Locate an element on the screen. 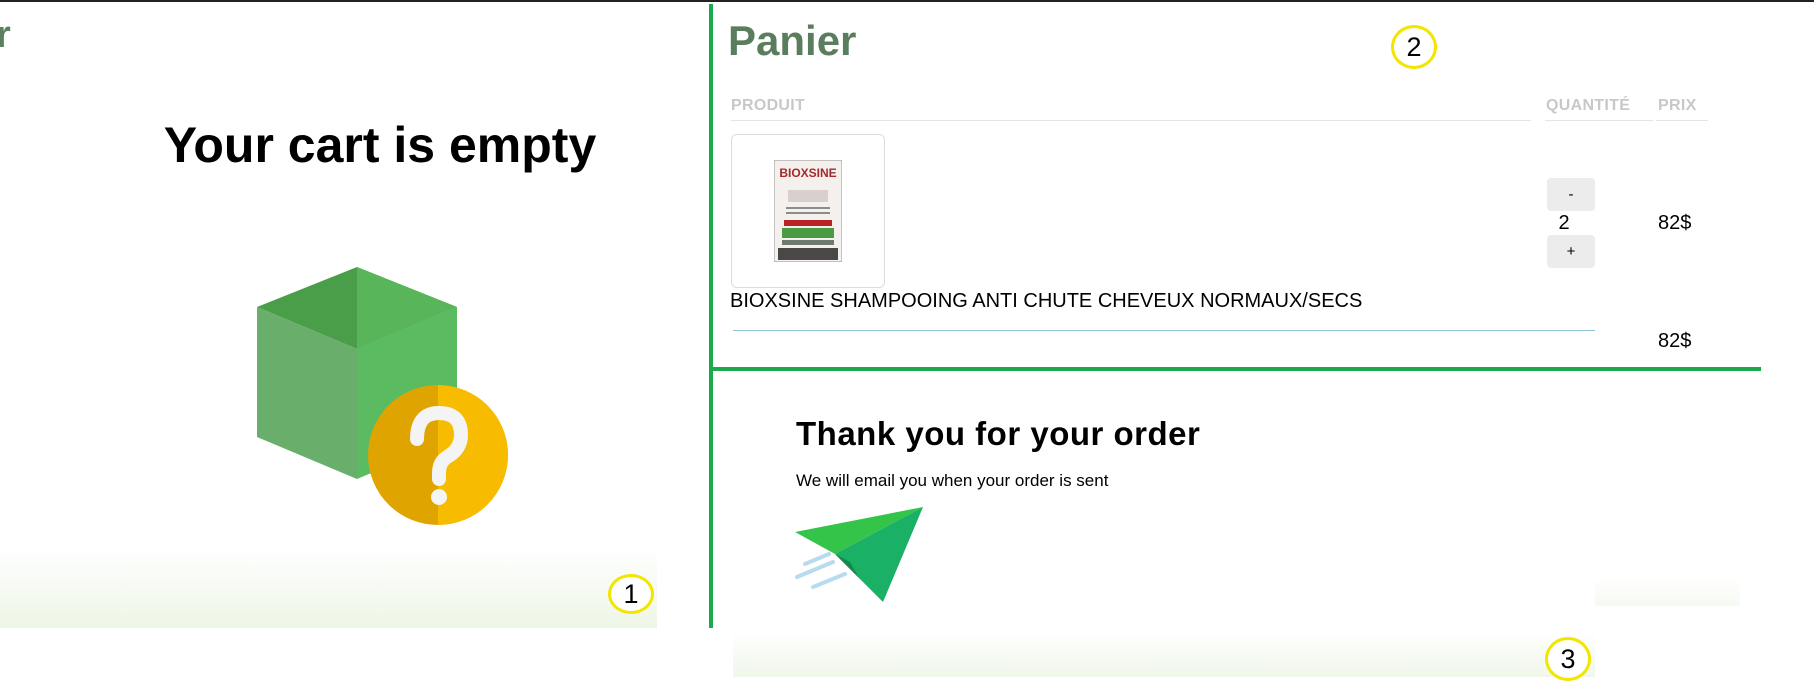 This screenshot has height=685, width=1814. column-header-product: PRODUIT is located at coordinates (768, 105).